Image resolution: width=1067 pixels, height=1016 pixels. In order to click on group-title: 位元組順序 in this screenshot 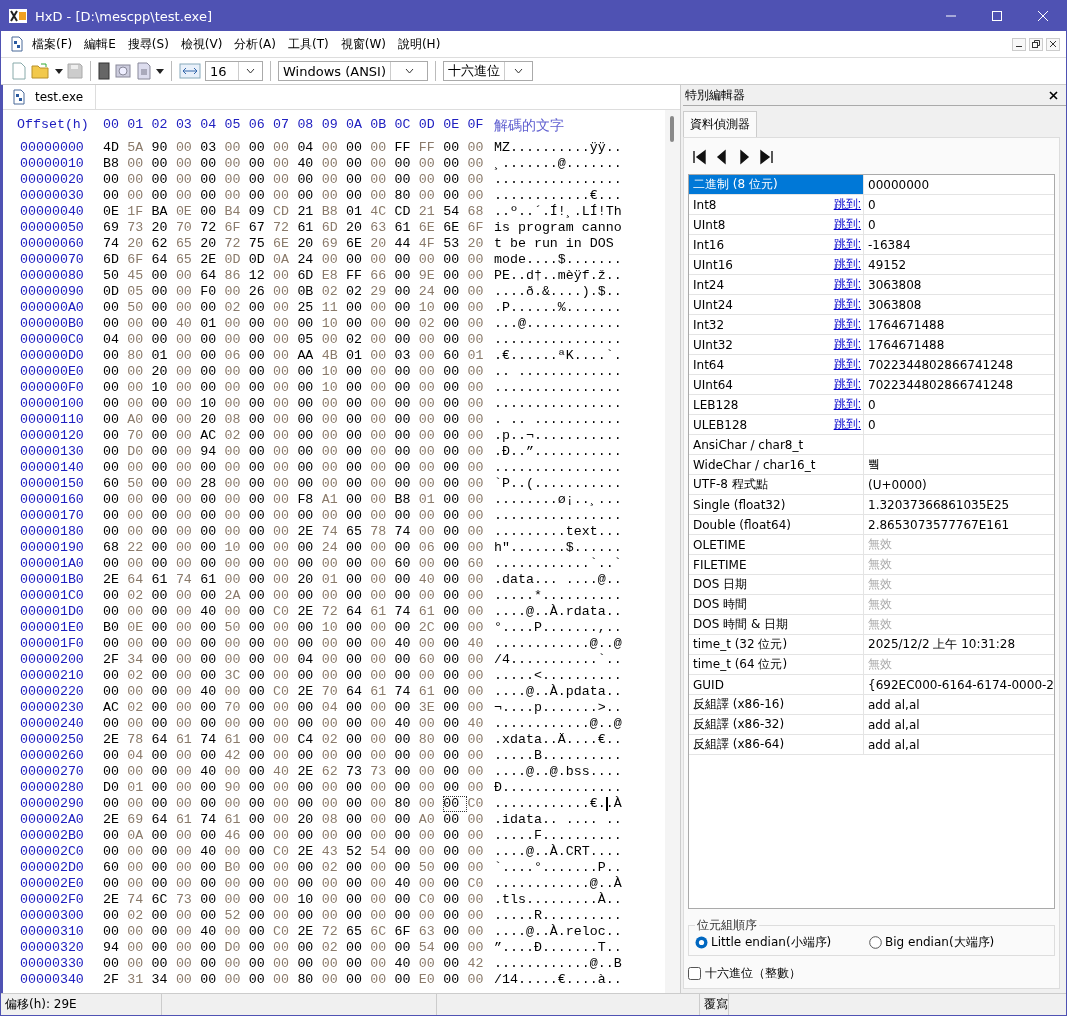, I will do `click(727, 925)`.